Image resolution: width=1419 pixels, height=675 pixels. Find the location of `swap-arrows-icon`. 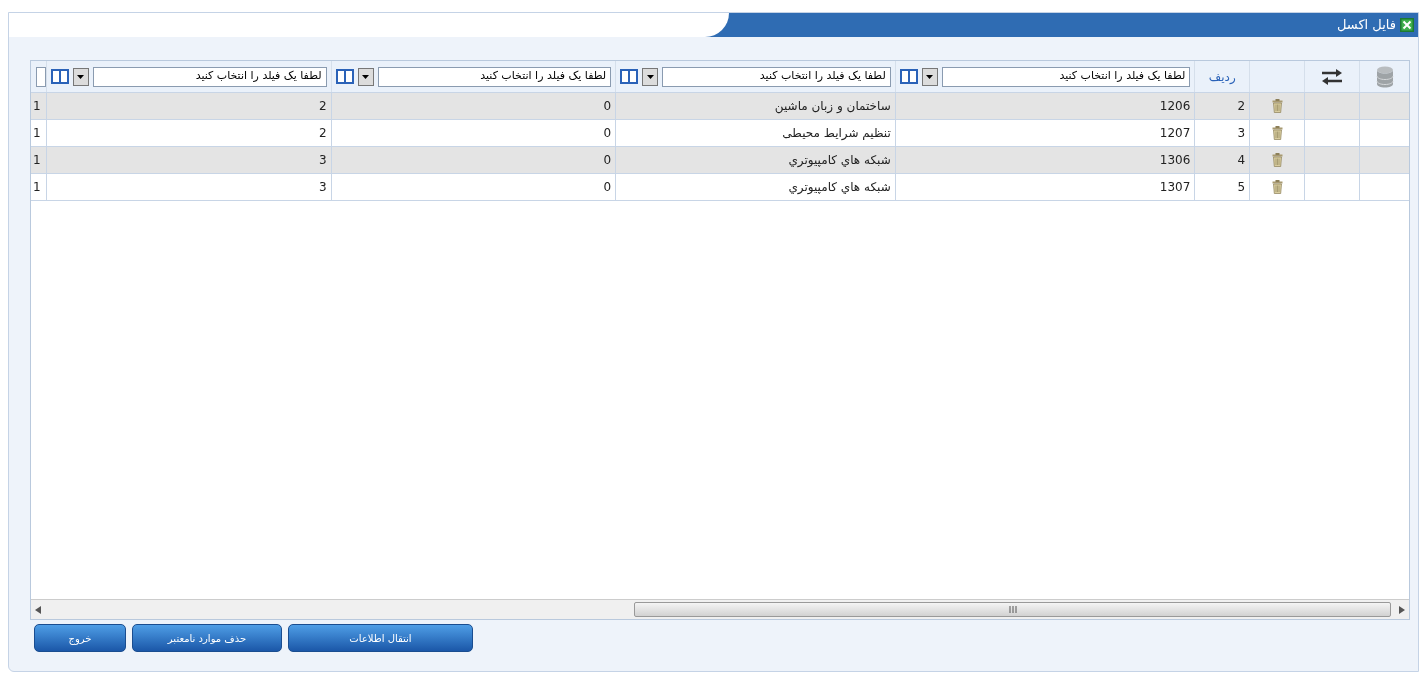

swap-arrows-icon is located at coordinates (1332, 76).